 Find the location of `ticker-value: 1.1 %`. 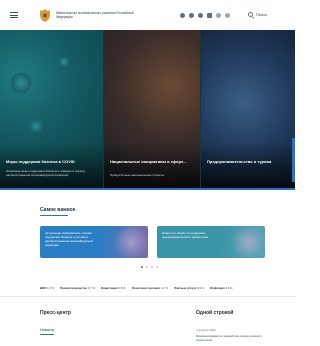

ticker-value: 1.1 % is located at coordinates (164, 288).